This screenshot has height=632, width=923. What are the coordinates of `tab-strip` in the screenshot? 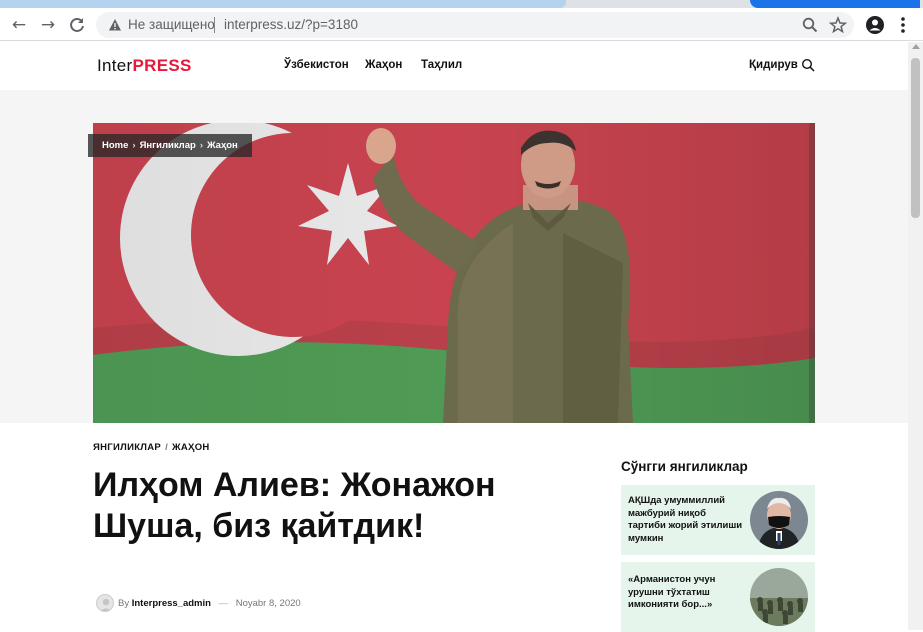 It's located at (461, 4).